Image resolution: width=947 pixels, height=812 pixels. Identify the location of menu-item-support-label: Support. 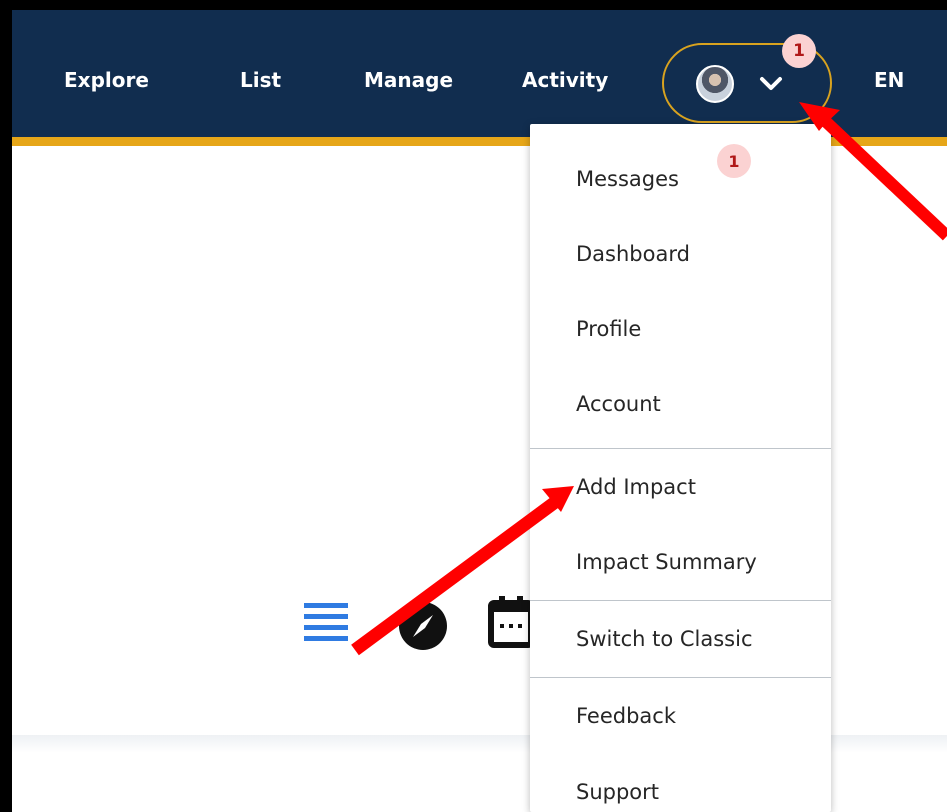
(618, 791).